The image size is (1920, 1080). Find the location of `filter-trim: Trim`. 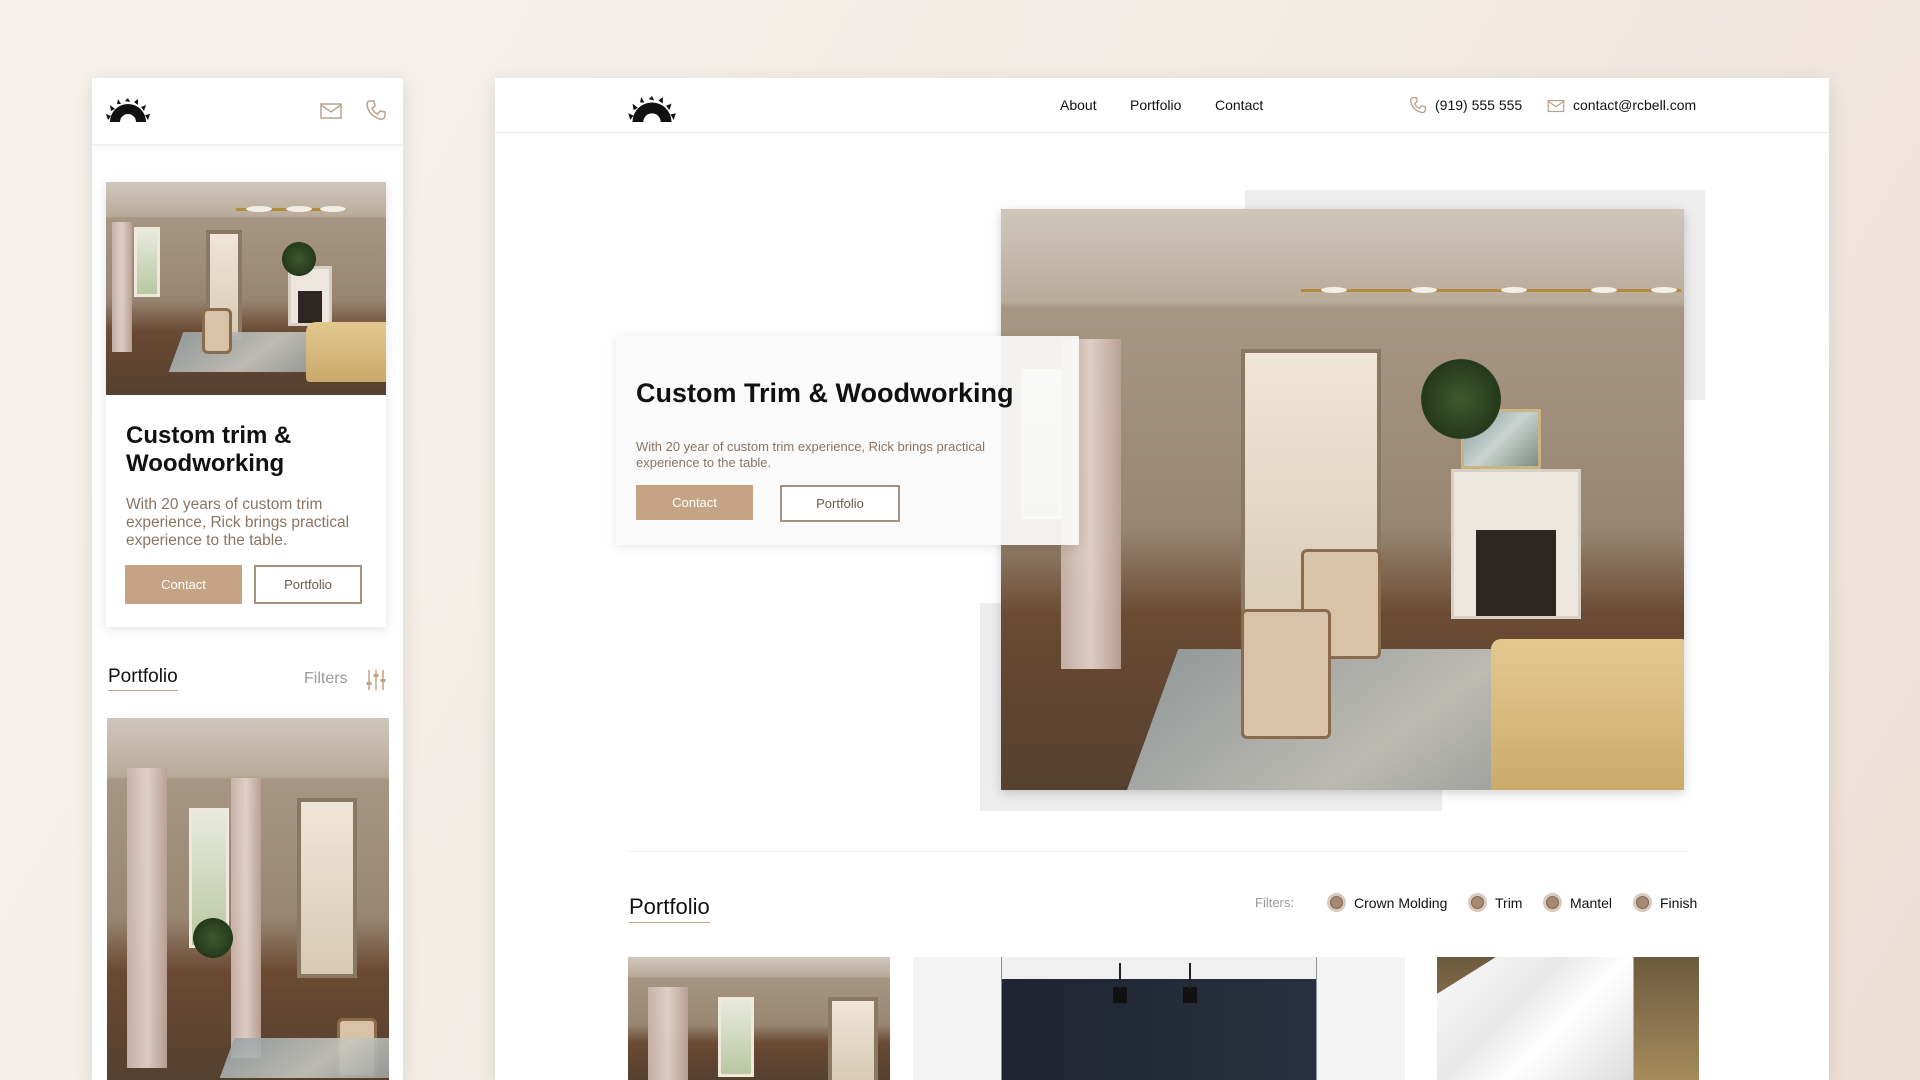

filter-trim: Trim is located at coordinates (1495, 902).